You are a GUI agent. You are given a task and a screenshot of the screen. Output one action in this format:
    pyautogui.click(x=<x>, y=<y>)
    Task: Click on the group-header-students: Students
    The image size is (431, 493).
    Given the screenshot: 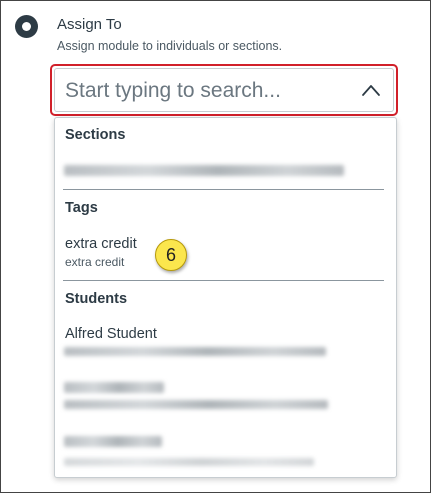 What is the action you would take?
    pyautogui.click(x=96, y=299)
    